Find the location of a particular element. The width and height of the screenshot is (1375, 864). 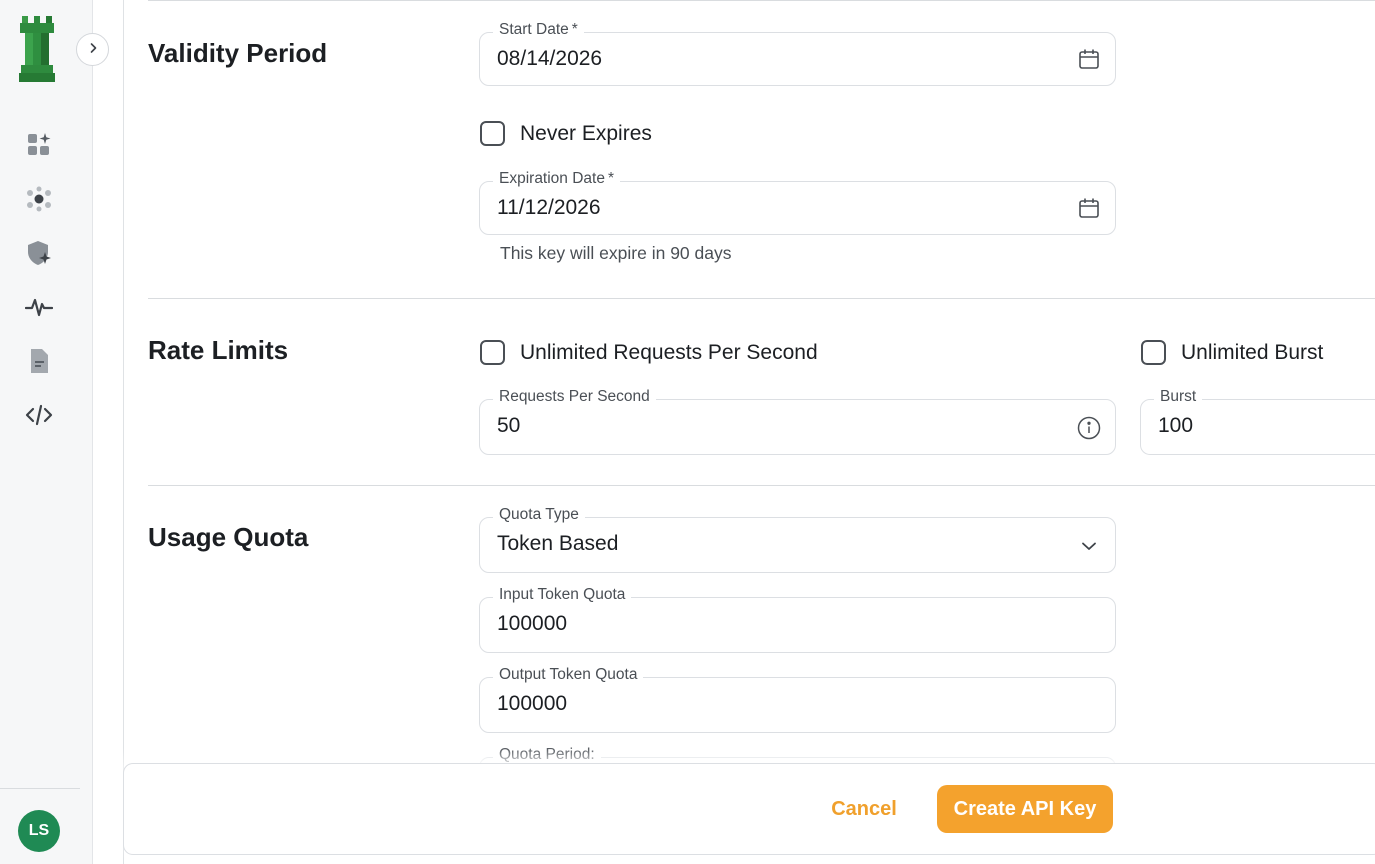

usage-quota-section-title: Usage Quota is located at coordinates (228, 537).